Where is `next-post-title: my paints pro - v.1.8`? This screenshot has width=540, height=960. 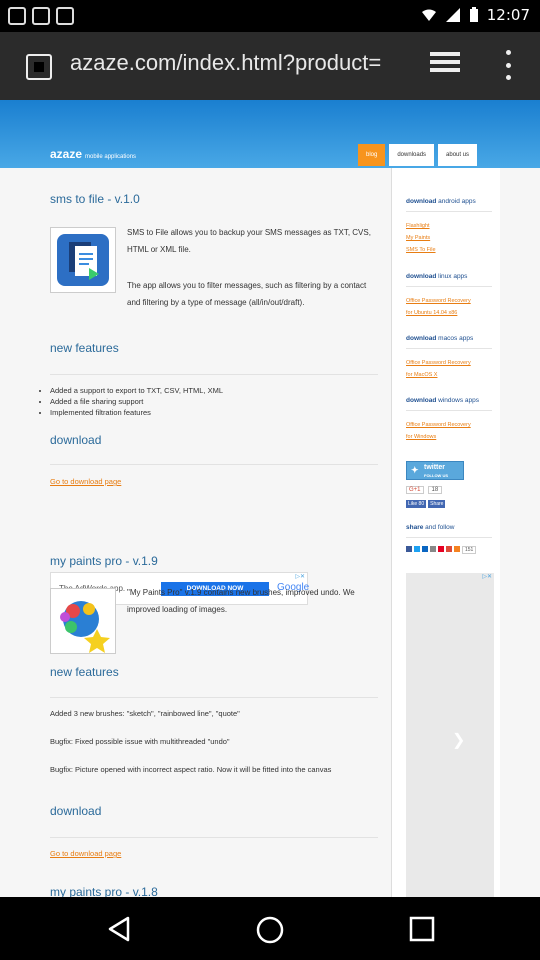
next-post-title: my paints pro - v.1.8 is located at coordinates (104, 891).